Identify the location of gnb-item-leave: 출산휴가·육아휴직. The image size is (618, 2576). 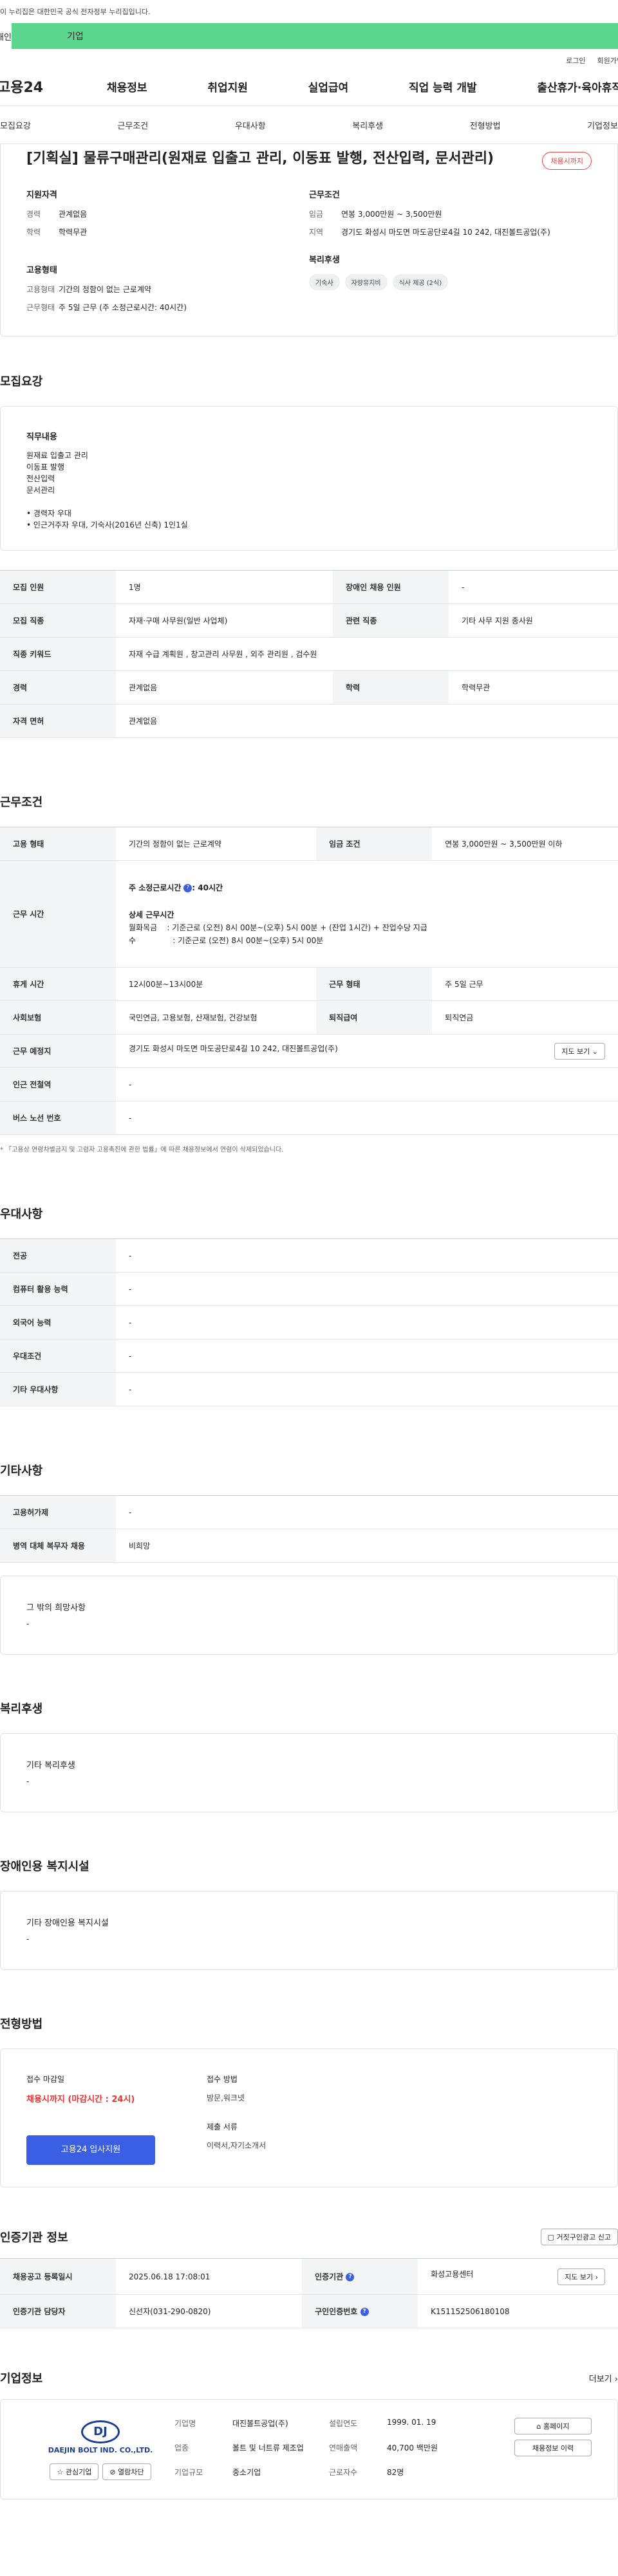
(577, 86).